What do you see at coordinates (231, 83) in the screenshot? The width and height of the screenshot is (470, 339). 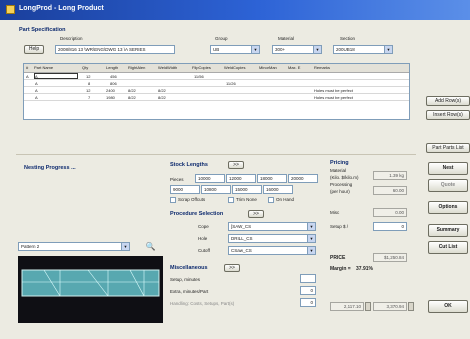 I see `weld-copies-cell: 11/26` at bounding box center [231, 83].